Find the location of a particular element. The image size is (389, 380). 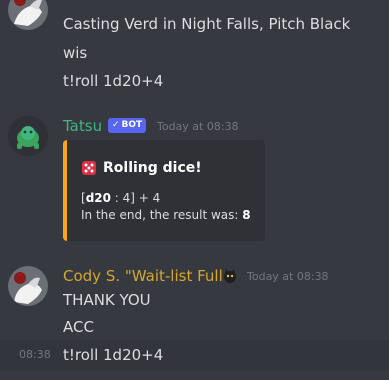

message-text: Casting Verd in Night Falls, Pitch Black is located at coordinates (207, 24).